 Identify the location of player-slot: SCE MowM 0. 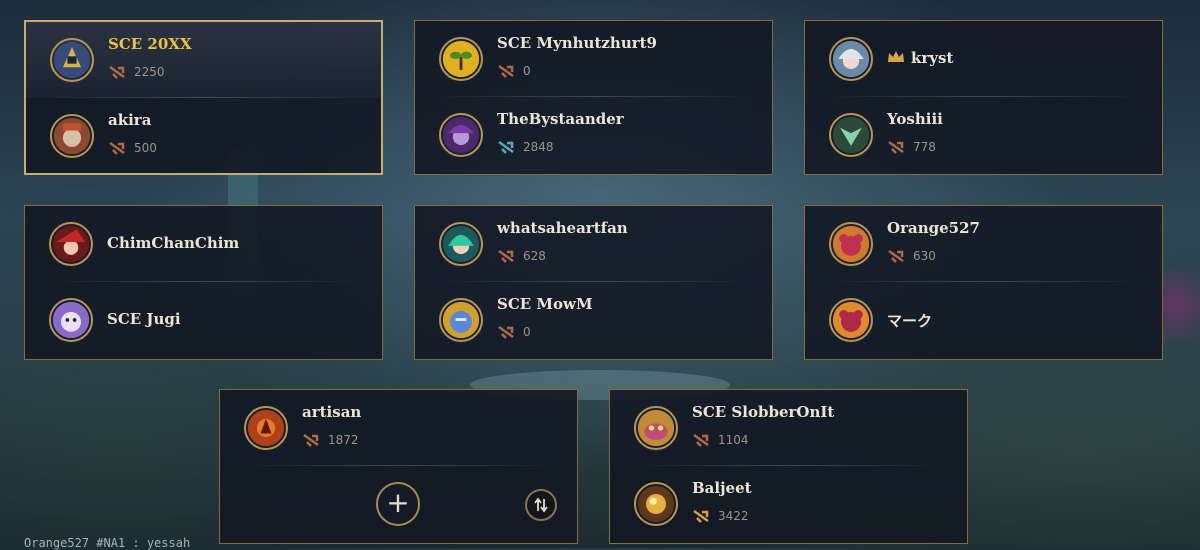
(593, 320).